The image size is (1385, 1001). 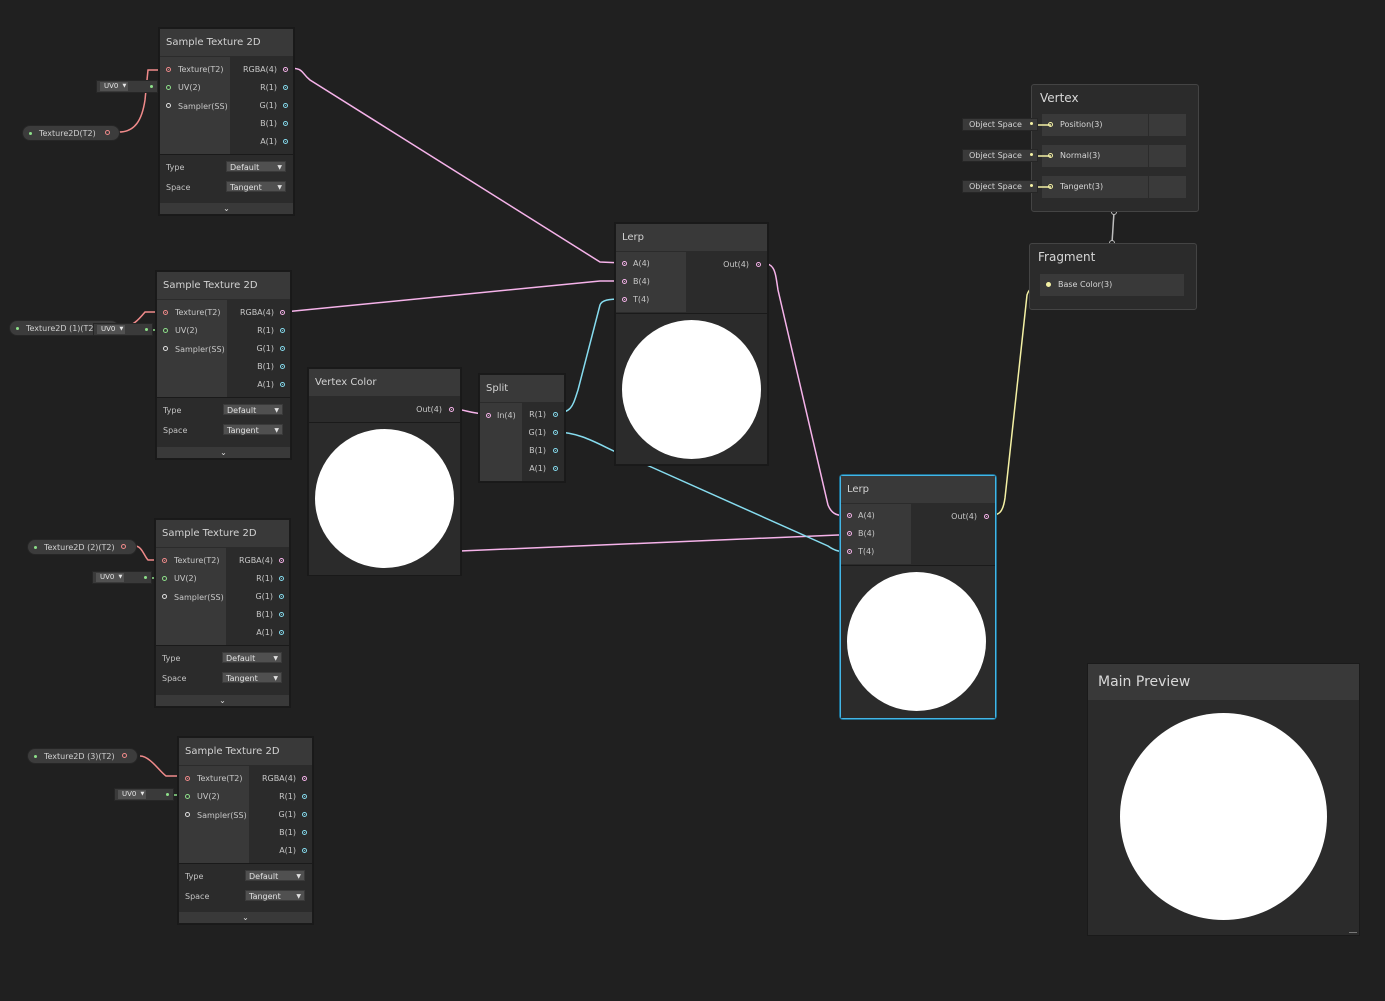 I want to click on lerp-node-1: Lerp A(4) B(4) T(4) Out(4), so click(x=691, y=344).